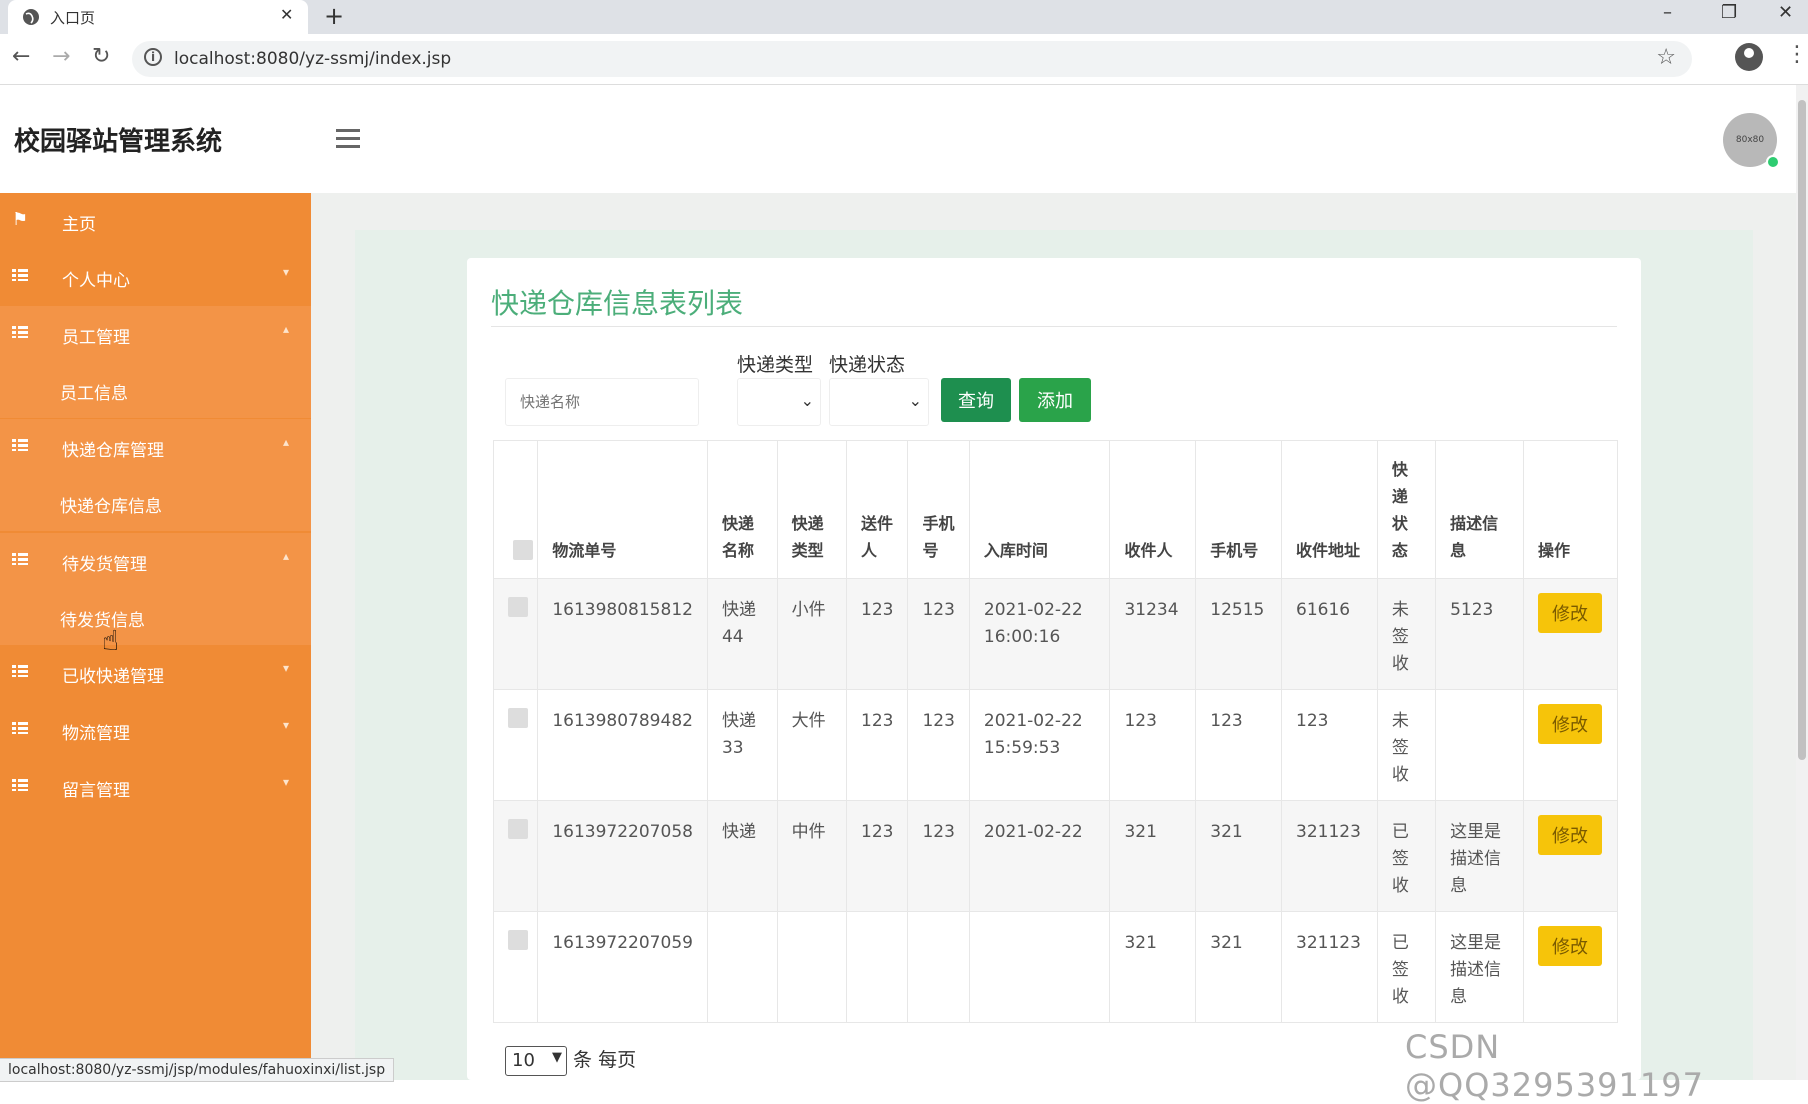  I want to click on sidebar-item-logistics-management: 物流管理 ▾, so click(155, 730).